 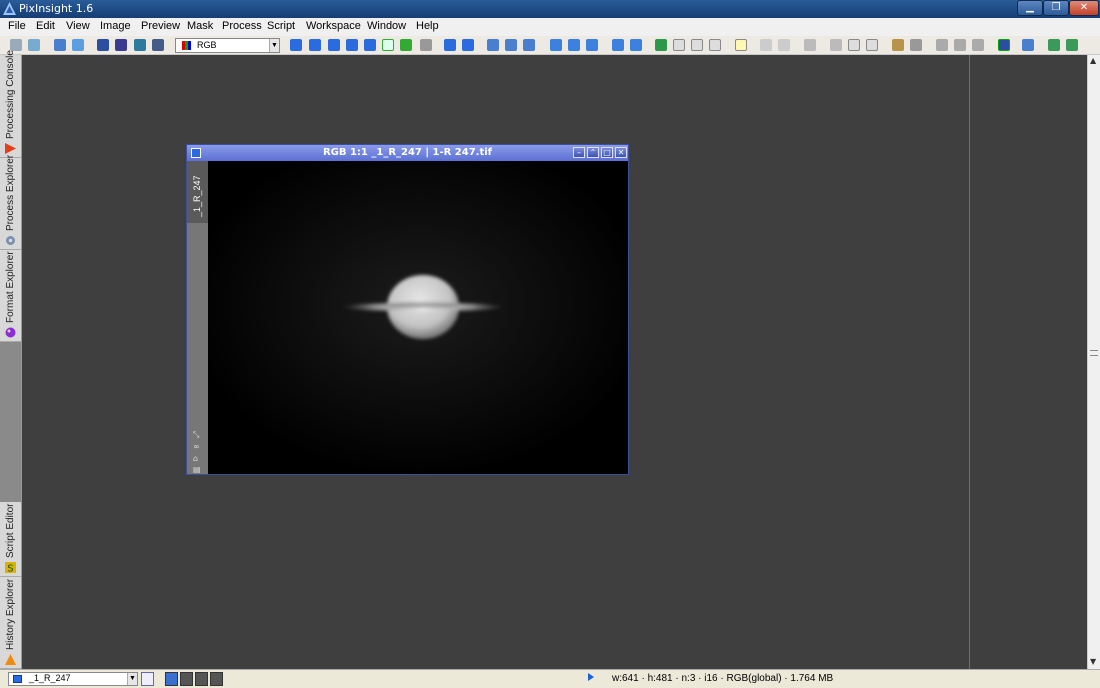 I want to click on pan-icon, so click(x=352, y=45).